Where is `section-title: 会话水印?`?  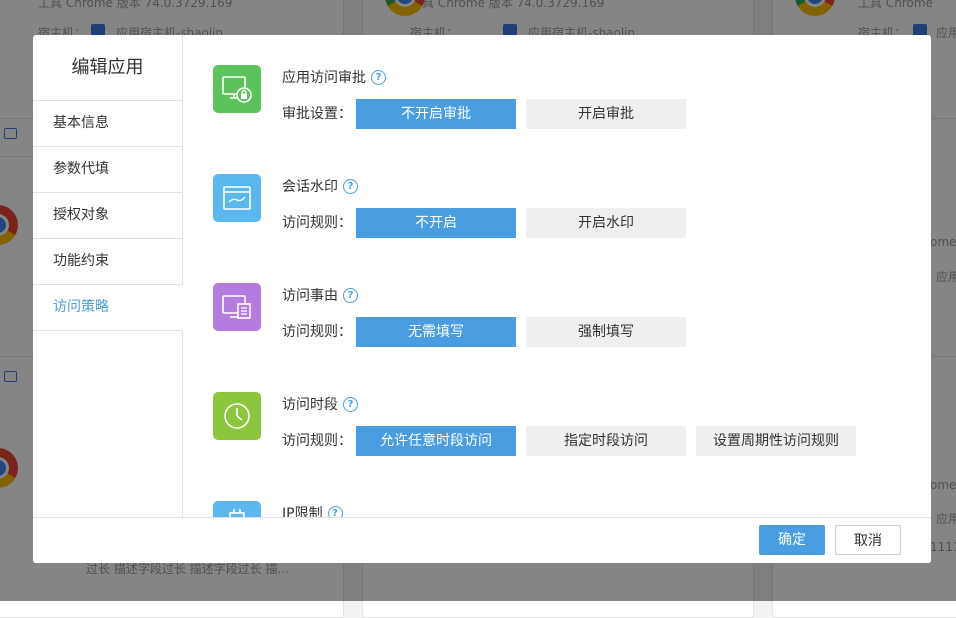
section-title: 会话水印? is located at coordinates (320, 186).